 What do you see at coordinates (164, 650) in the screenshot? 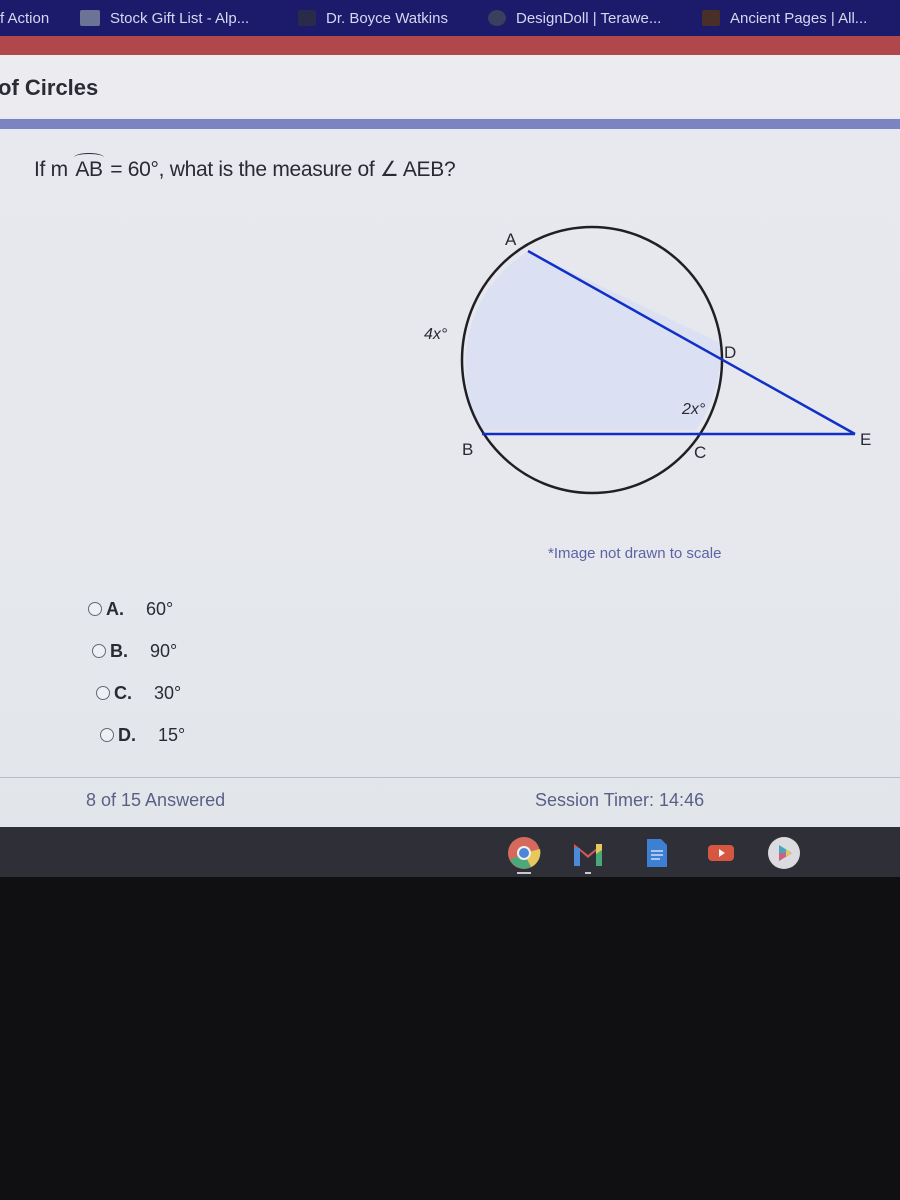
I see `choice-value: 90°` at bounding box center [164, 650].